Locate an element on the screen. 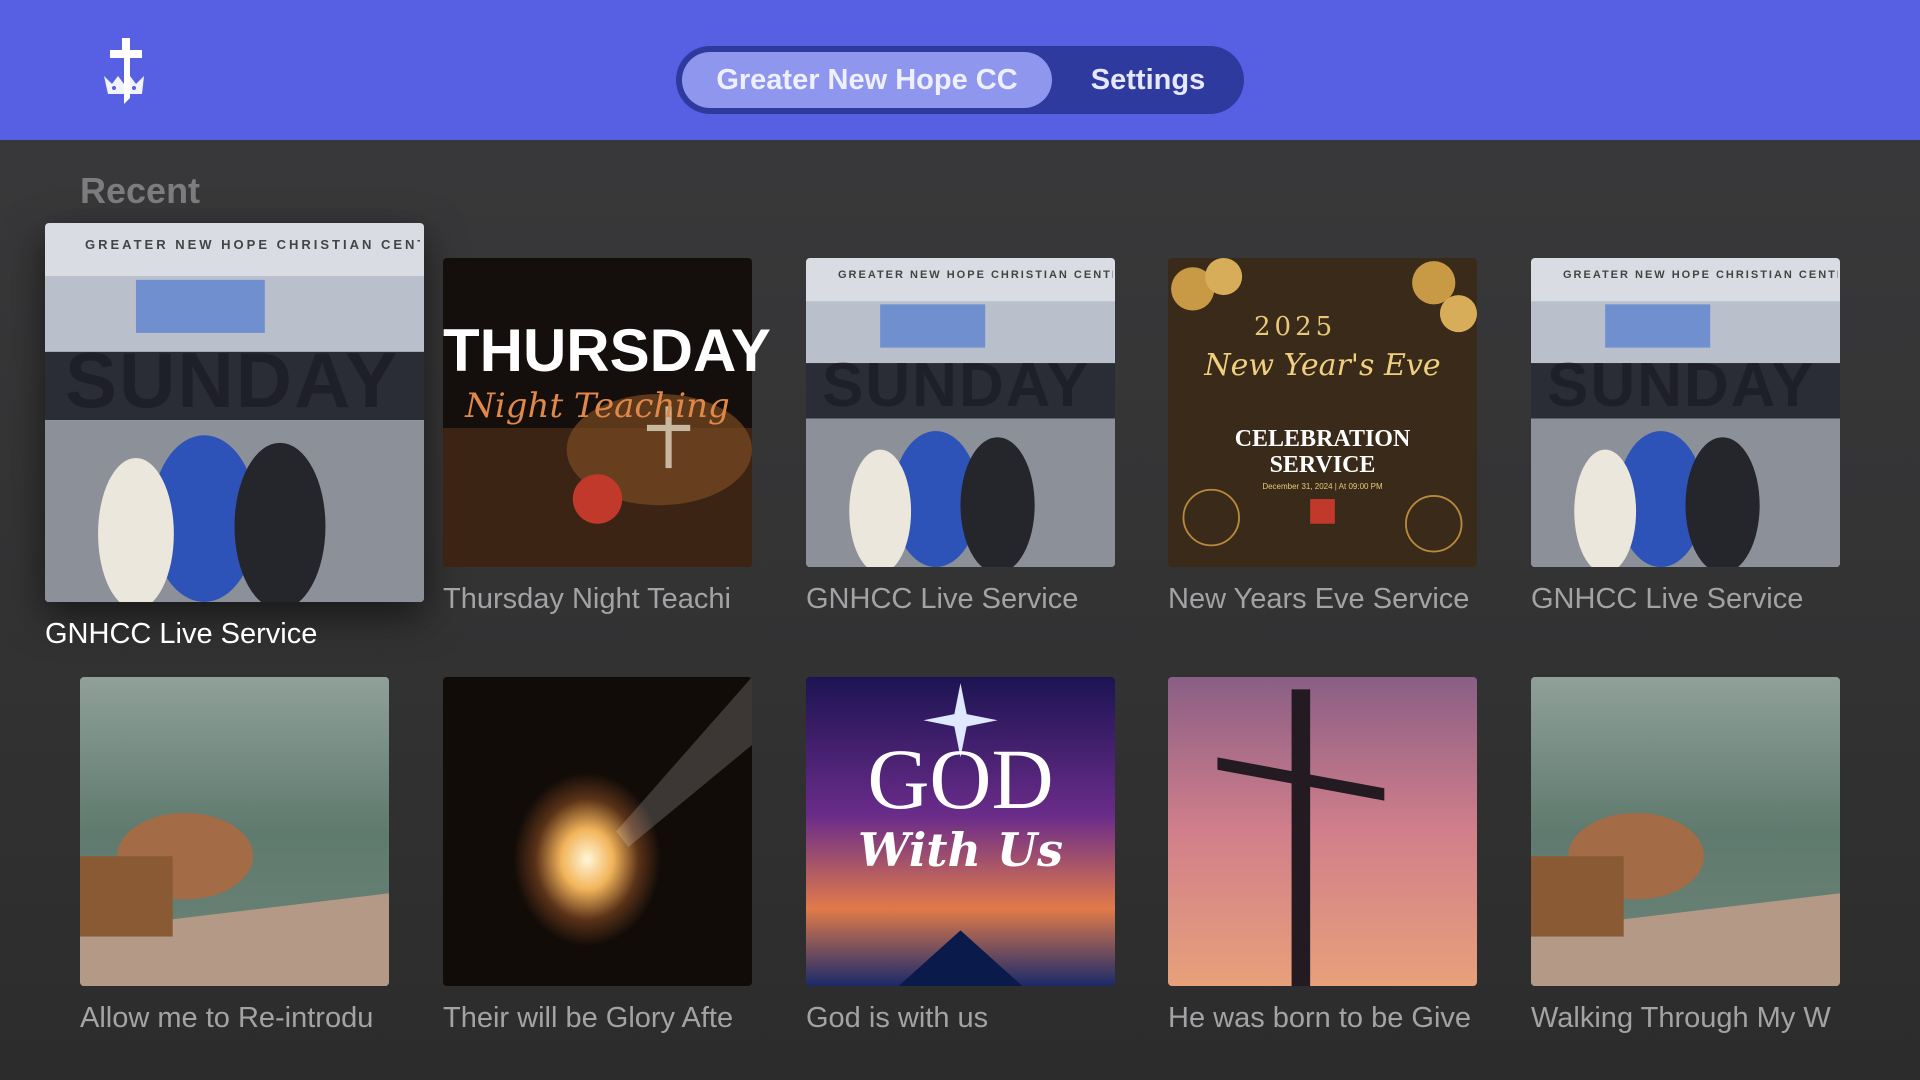 Image resolution: width=1920 pixels, height=1080 pixels. church-cross-crown-icon is located at coordinates (126, 71).